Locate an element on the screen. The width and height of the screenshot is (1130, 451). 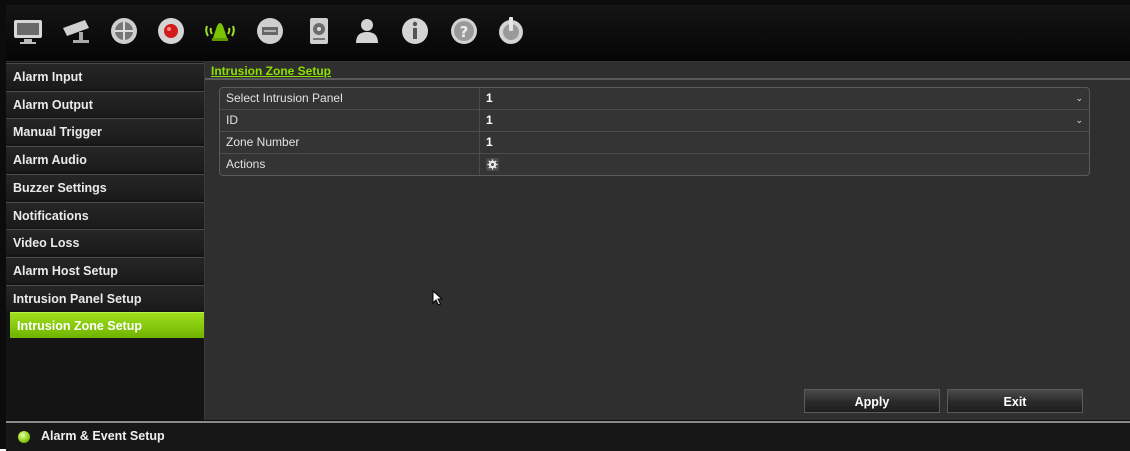
help-icon: ? is located at coordinates (464, 31).